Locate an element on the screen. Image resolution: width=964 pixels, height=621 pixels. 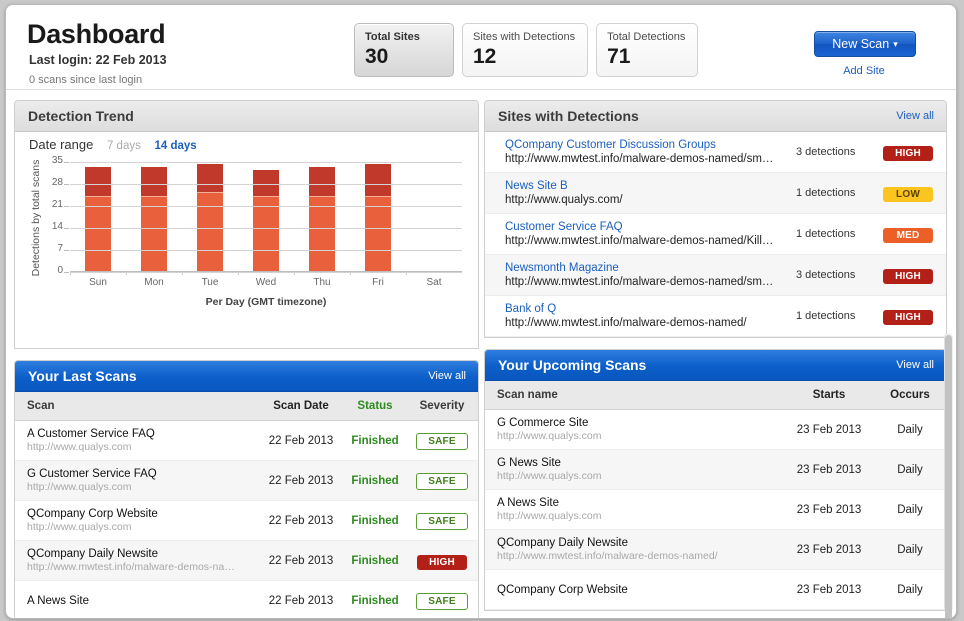
page-scrollbar is located at coordinates (948, 475).